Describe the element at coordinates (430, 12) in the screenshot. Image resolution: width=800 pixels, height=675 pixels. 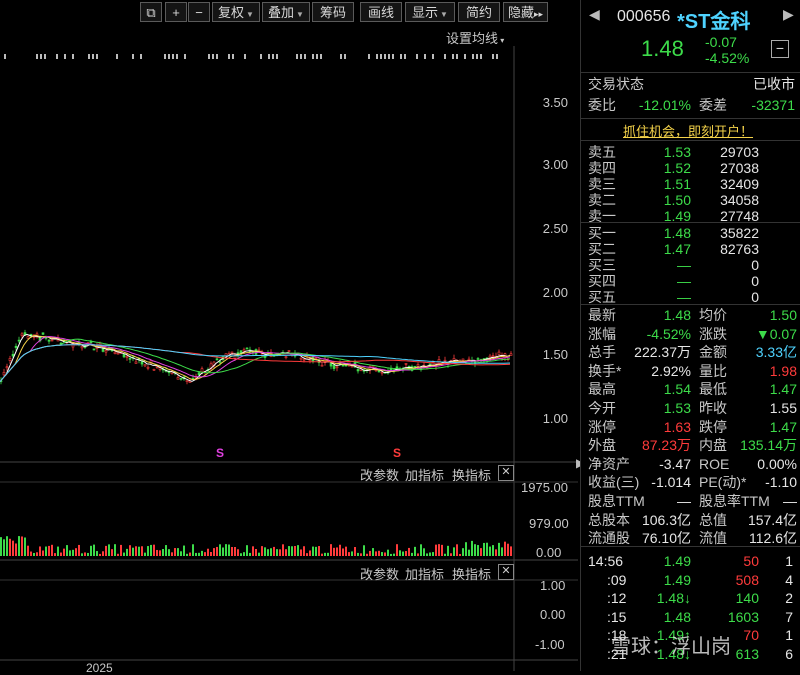
I see `display-button: 显示 ▼` at that location.